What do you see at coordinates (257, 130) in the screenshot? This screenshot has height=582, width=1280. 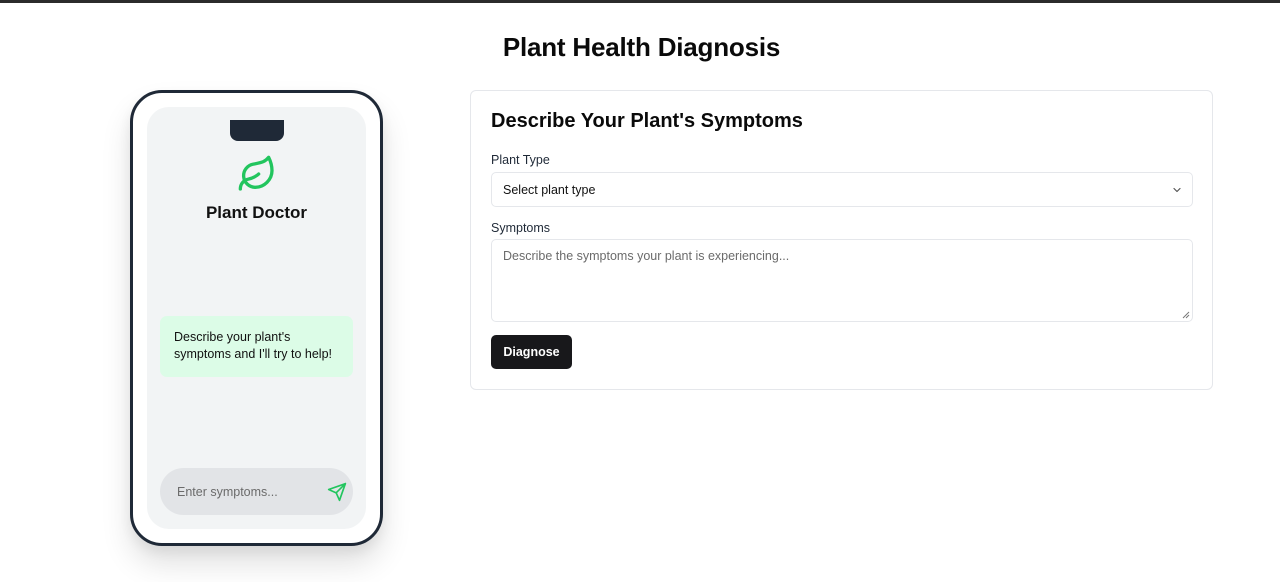 I see `phone-notch` at bounding box center [257, 130].